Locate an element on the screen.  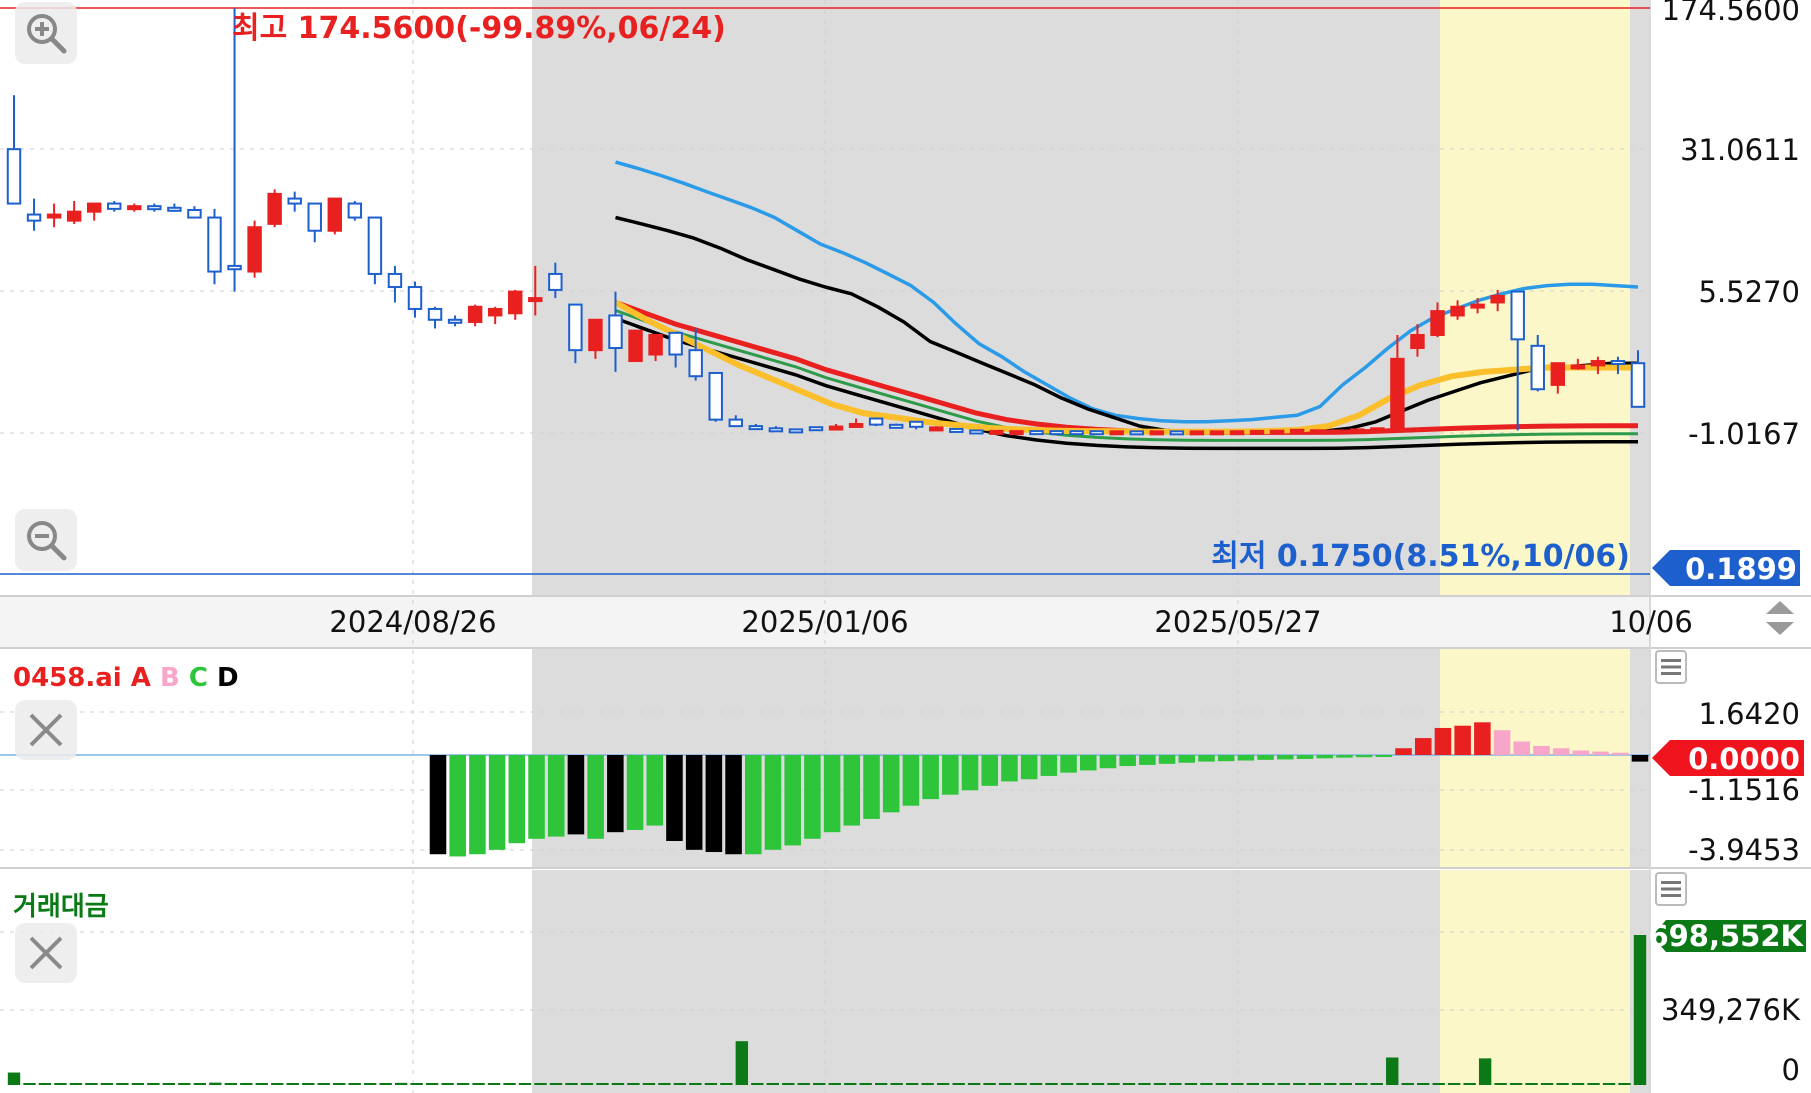
shade-region-vol is located at coordinates (986, 981).